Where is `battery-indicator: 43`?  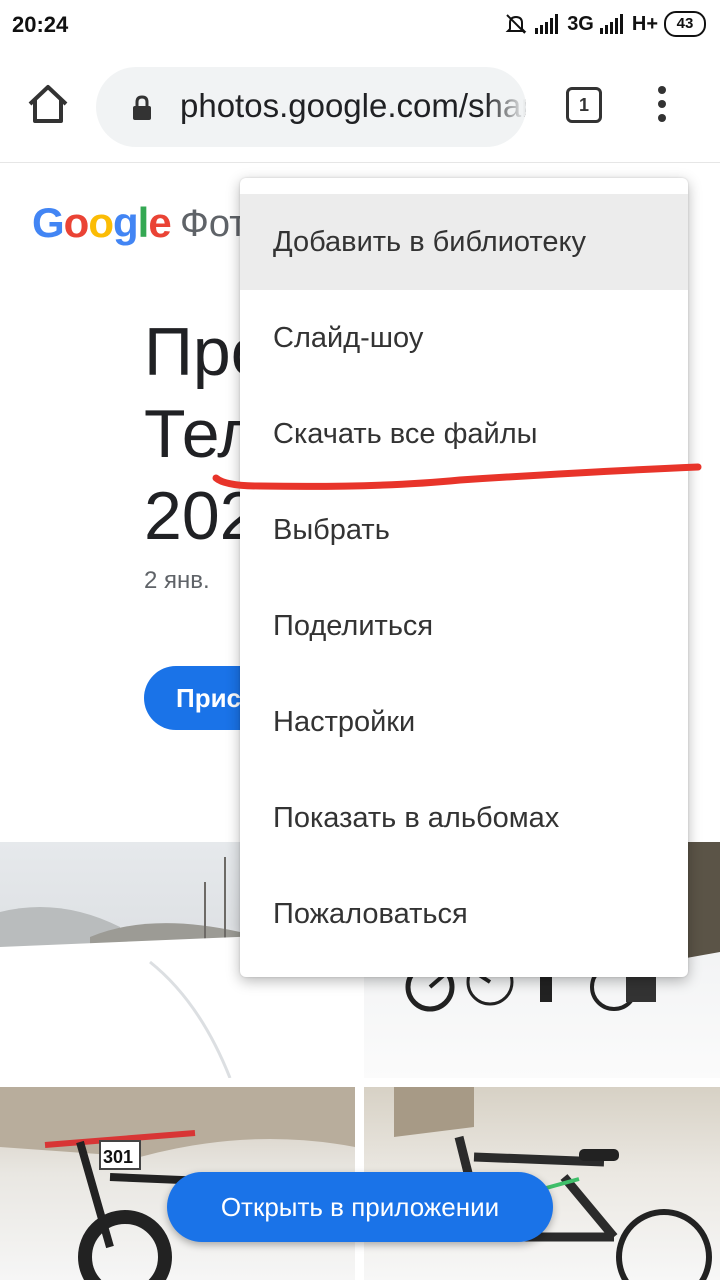 battery-indicator: 43 is located at coordinates (685, 24).